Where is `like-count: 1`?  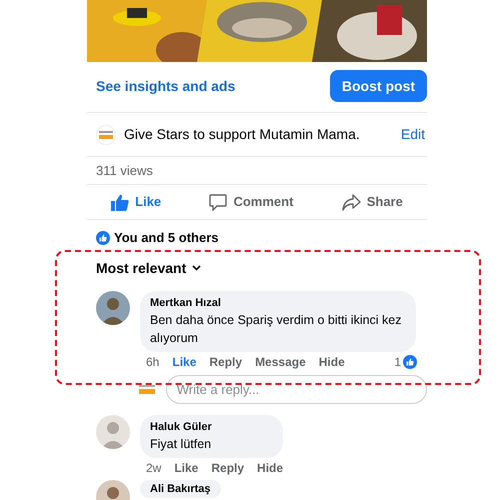
like-count: 1 is located at coordinates (397, 361).